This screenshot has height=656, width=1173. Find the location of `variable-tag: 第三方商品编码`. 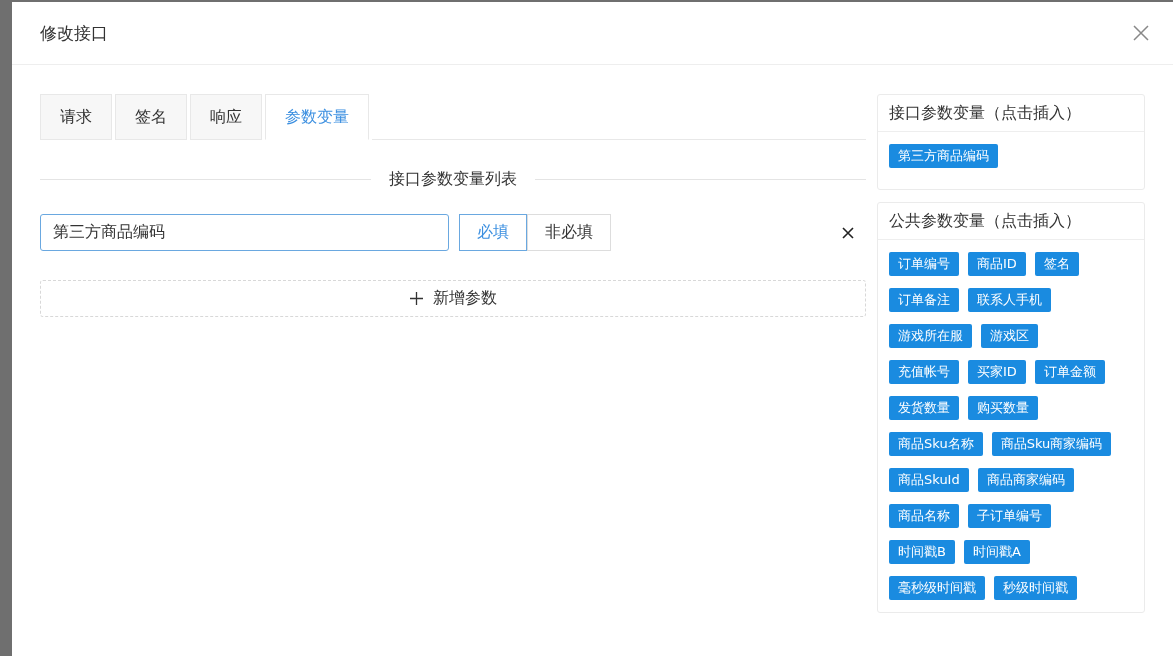

variable-tag: 第三方商品编码 is located at coordinates (943, 156).